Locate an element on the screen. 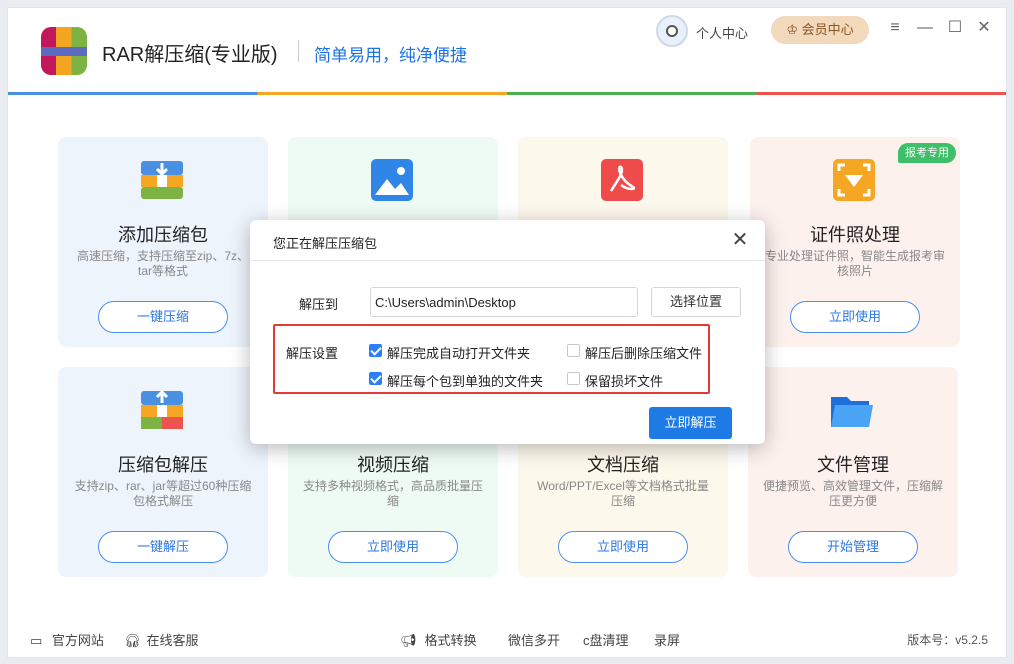 This screenshot has width=1014, height=664. archive-extract-icon is located at coordinates (162, 409).